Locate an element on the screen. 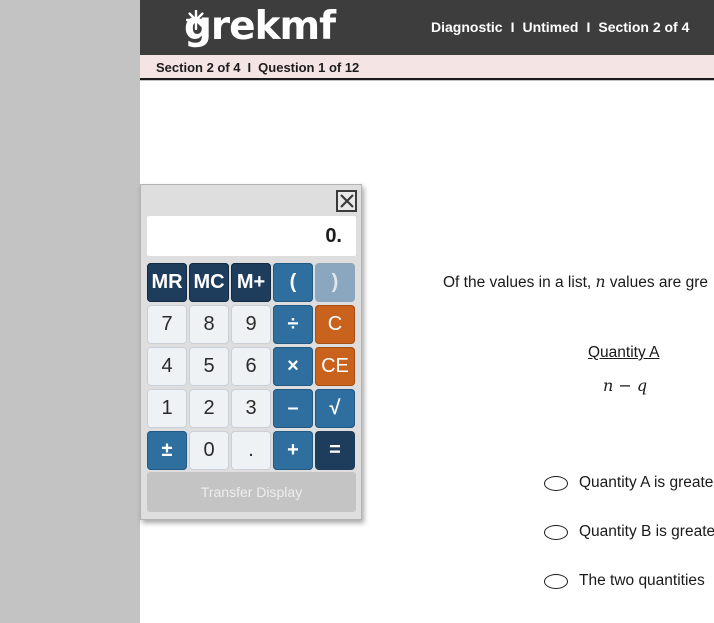  answer-option-c: The two quantities is located at coordinates (624, 581).